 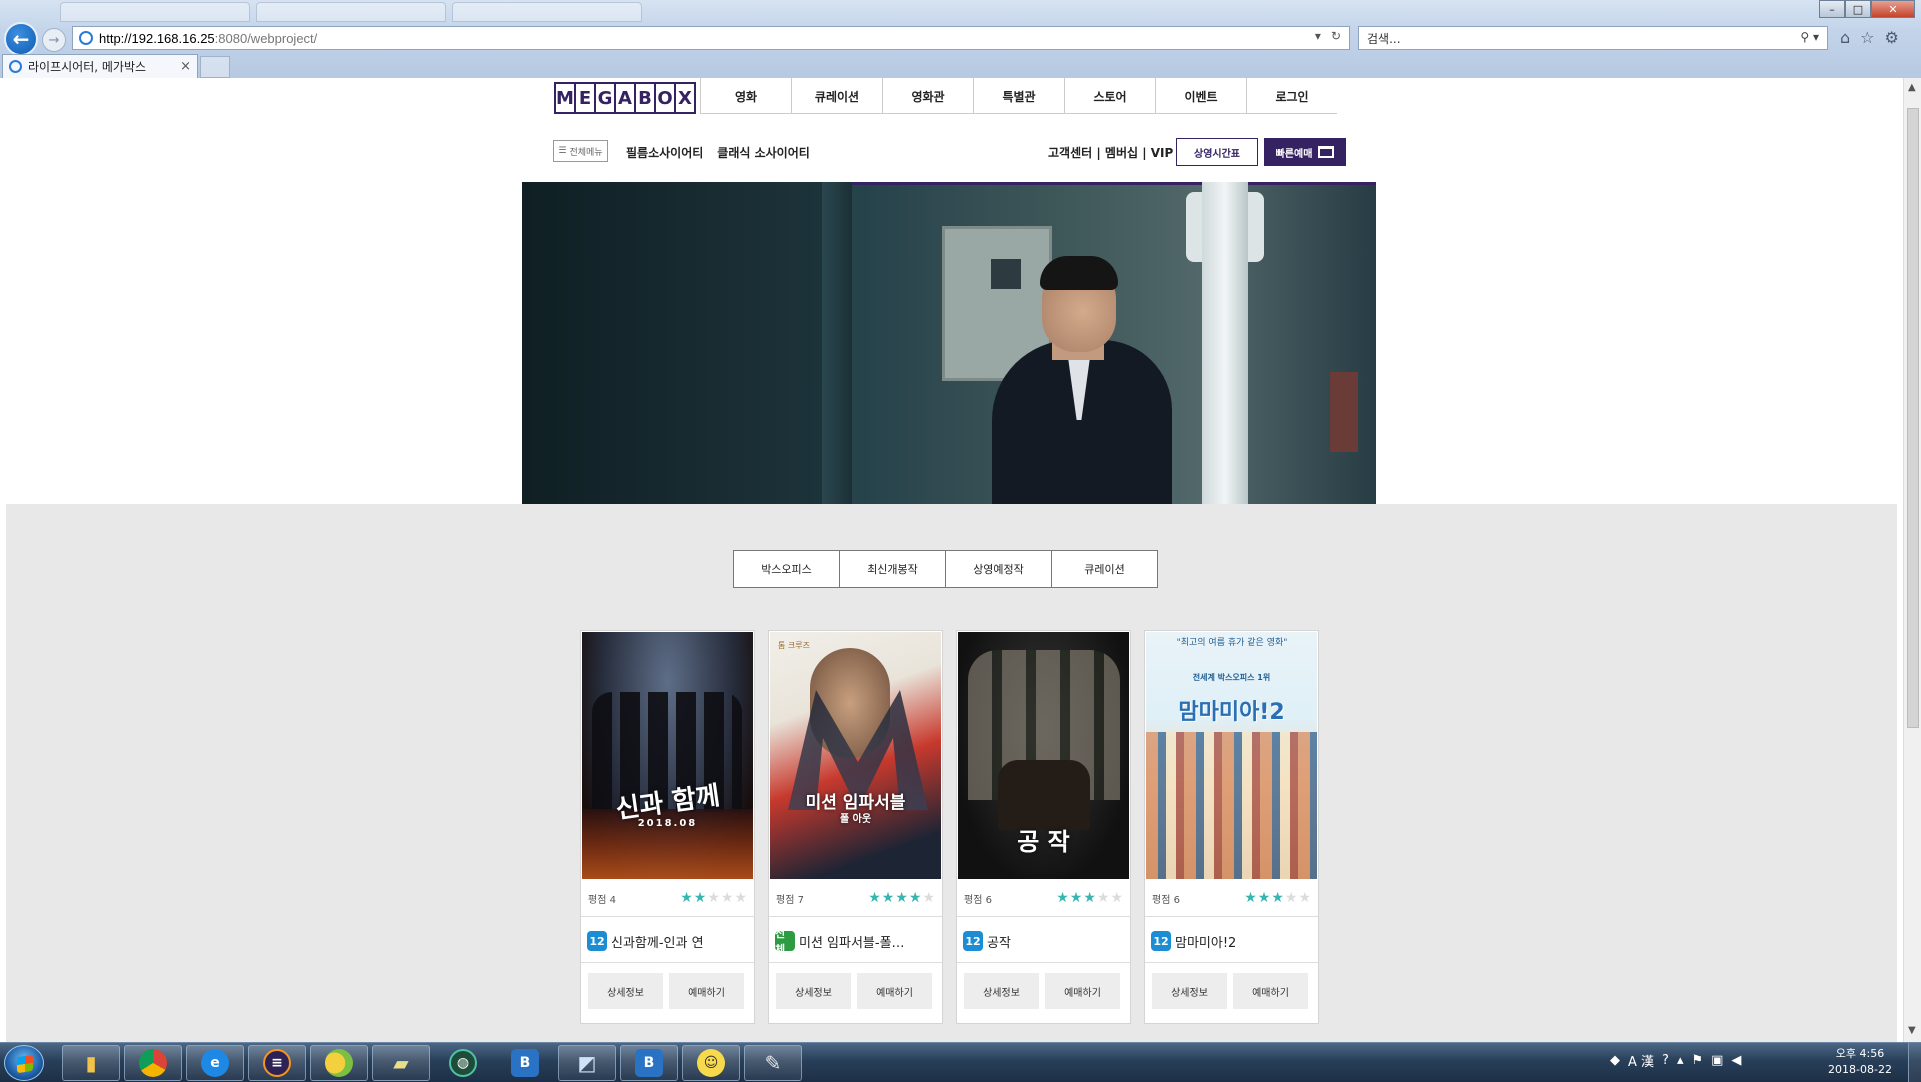 I want to click on card-buttons: 상세정보 예매하기, so click(x=1042, y=991).